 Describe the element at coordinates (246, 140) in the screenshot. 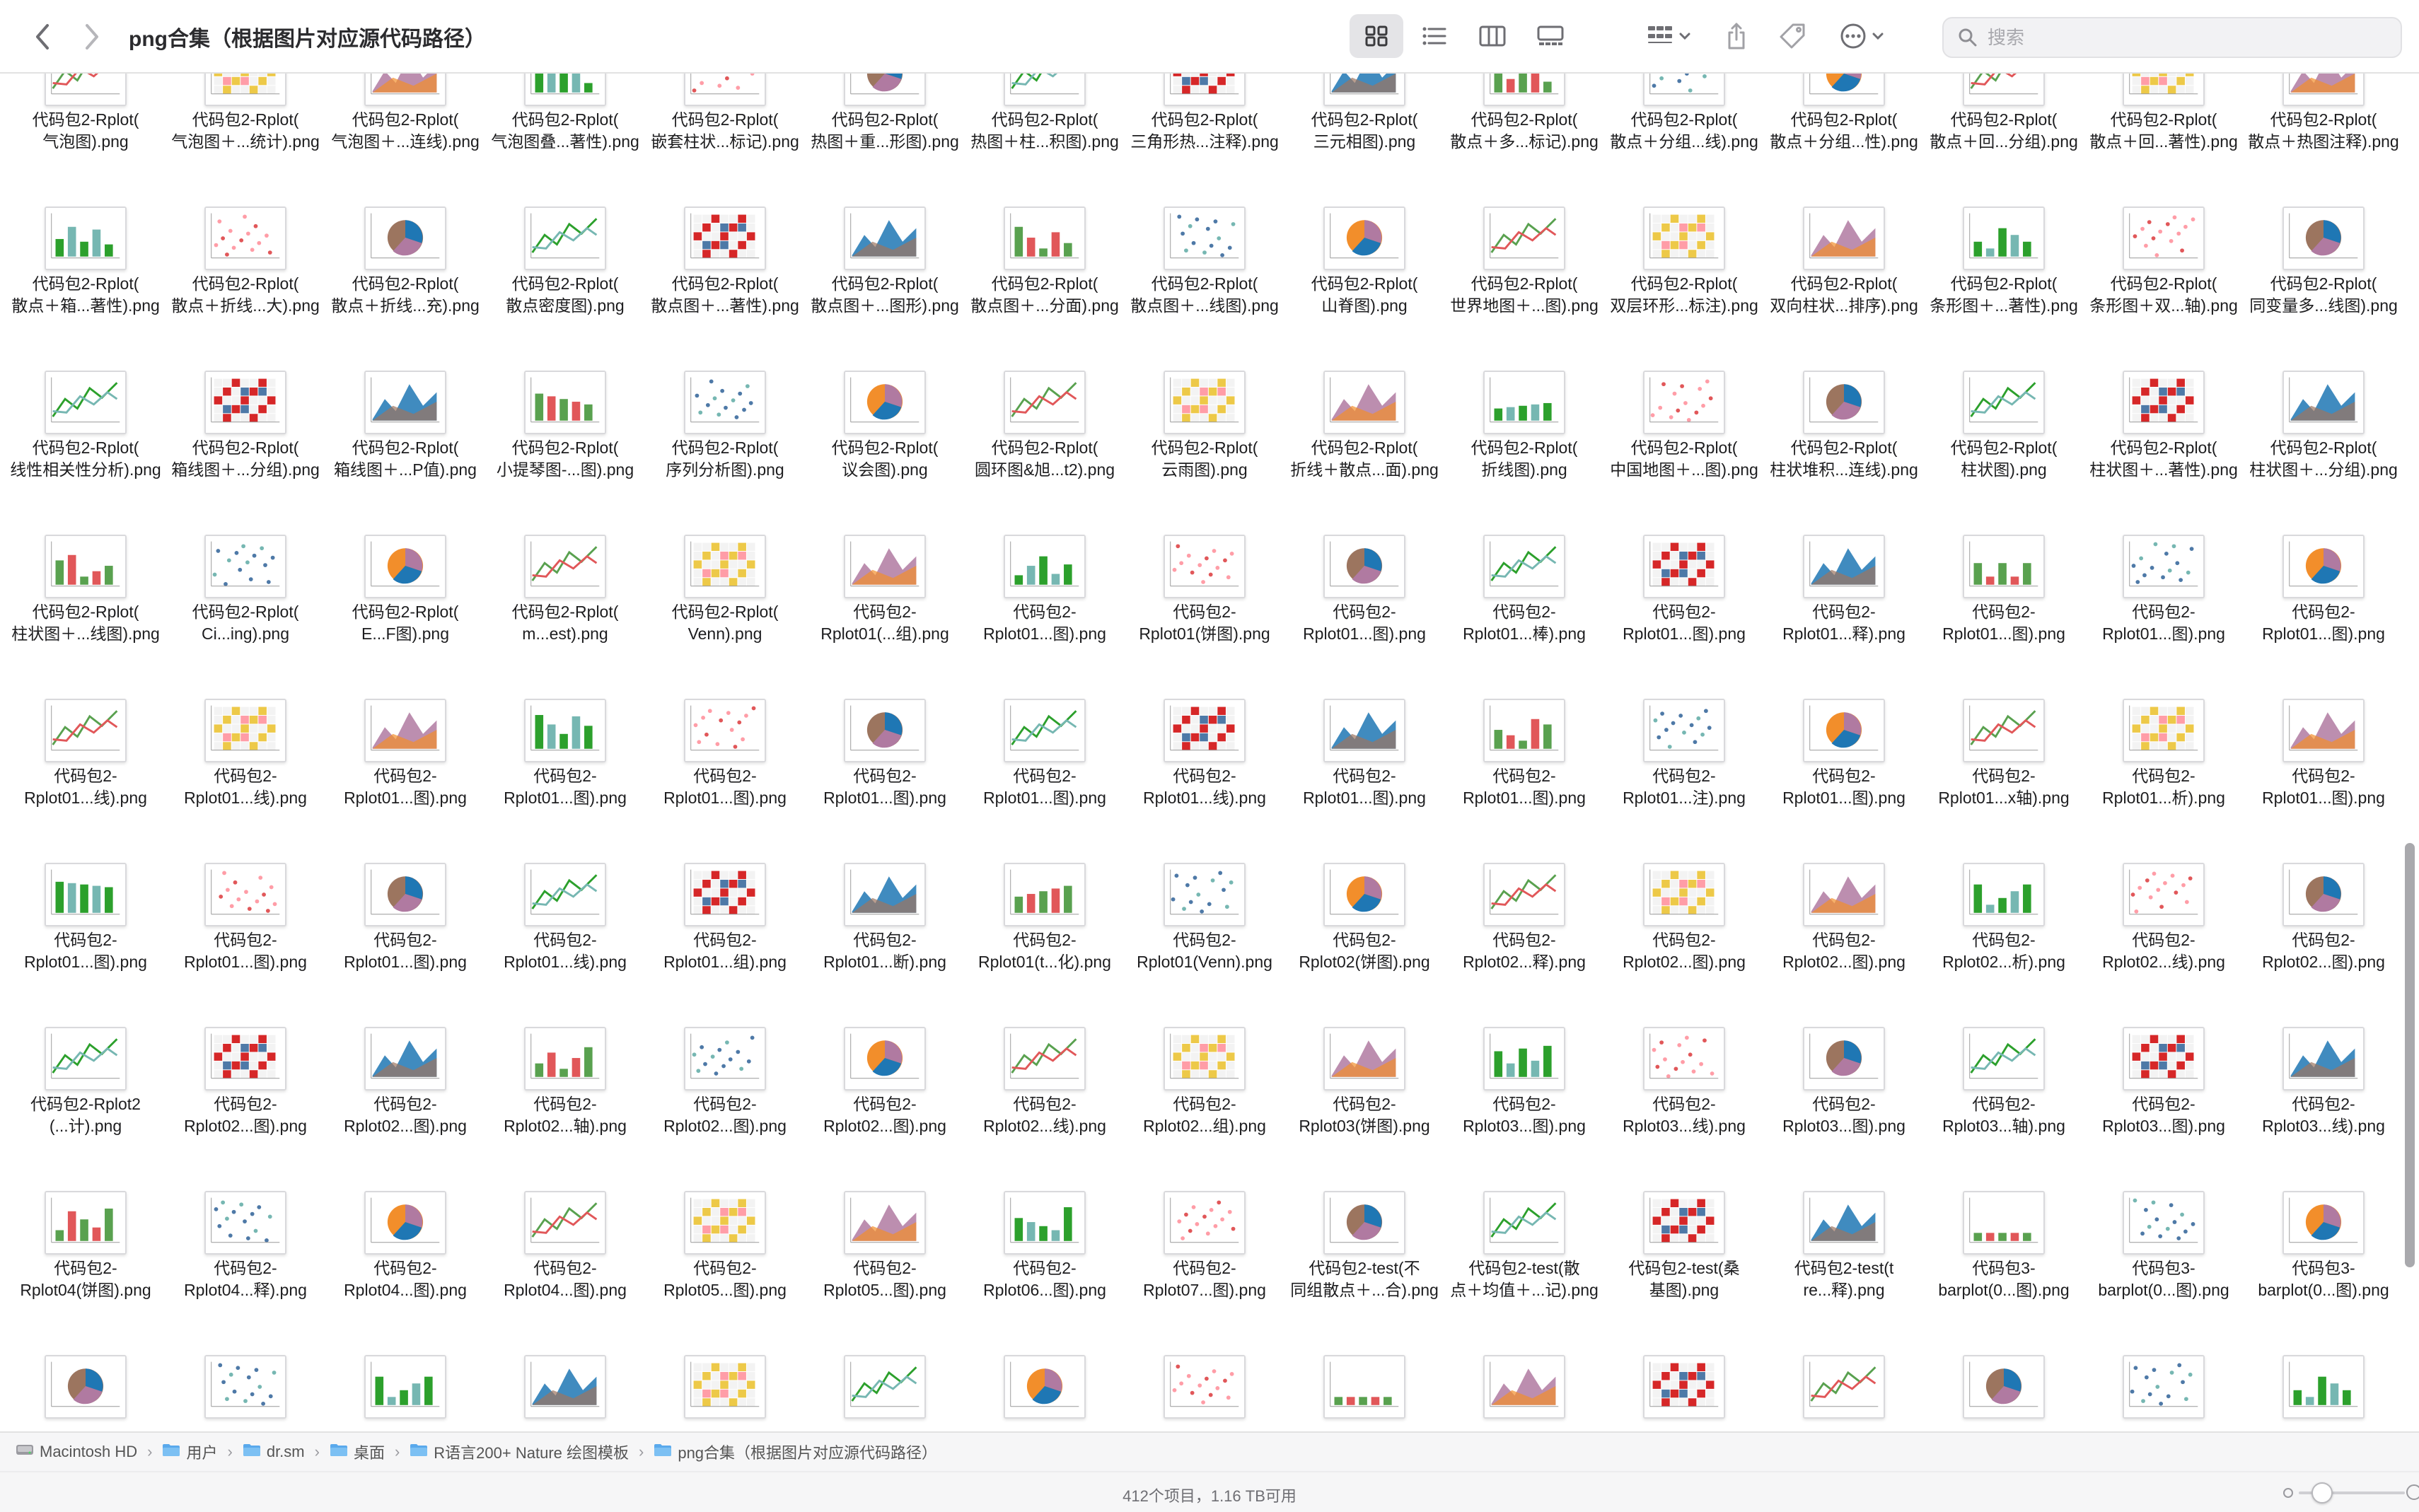

I see `file-item: 代码包2-Rplot( 气泡图＋...统计).png` at that location.